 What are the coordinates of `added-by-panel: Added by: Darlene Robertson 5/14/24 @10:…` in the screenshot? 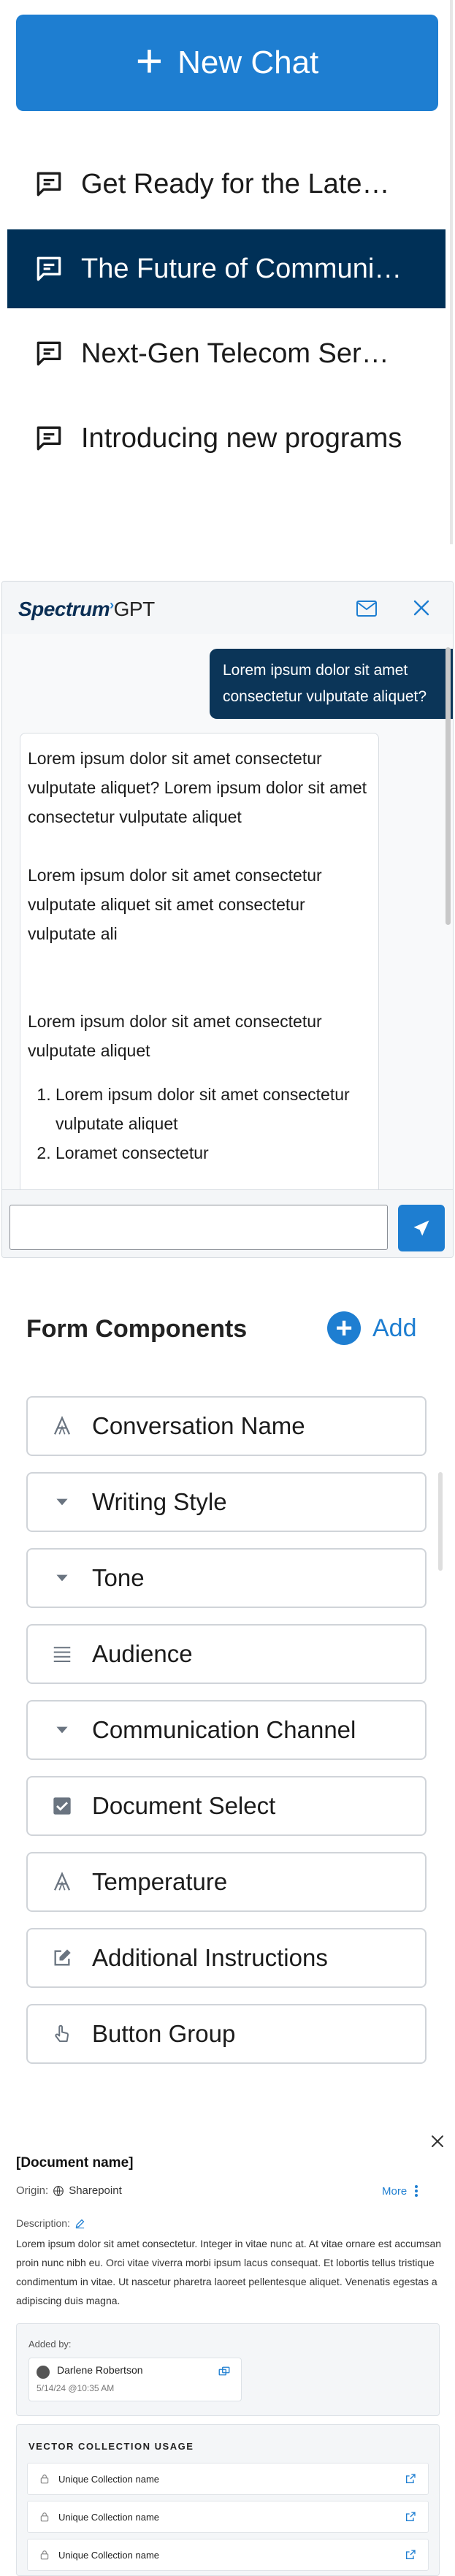 It's located at (228, 2370).